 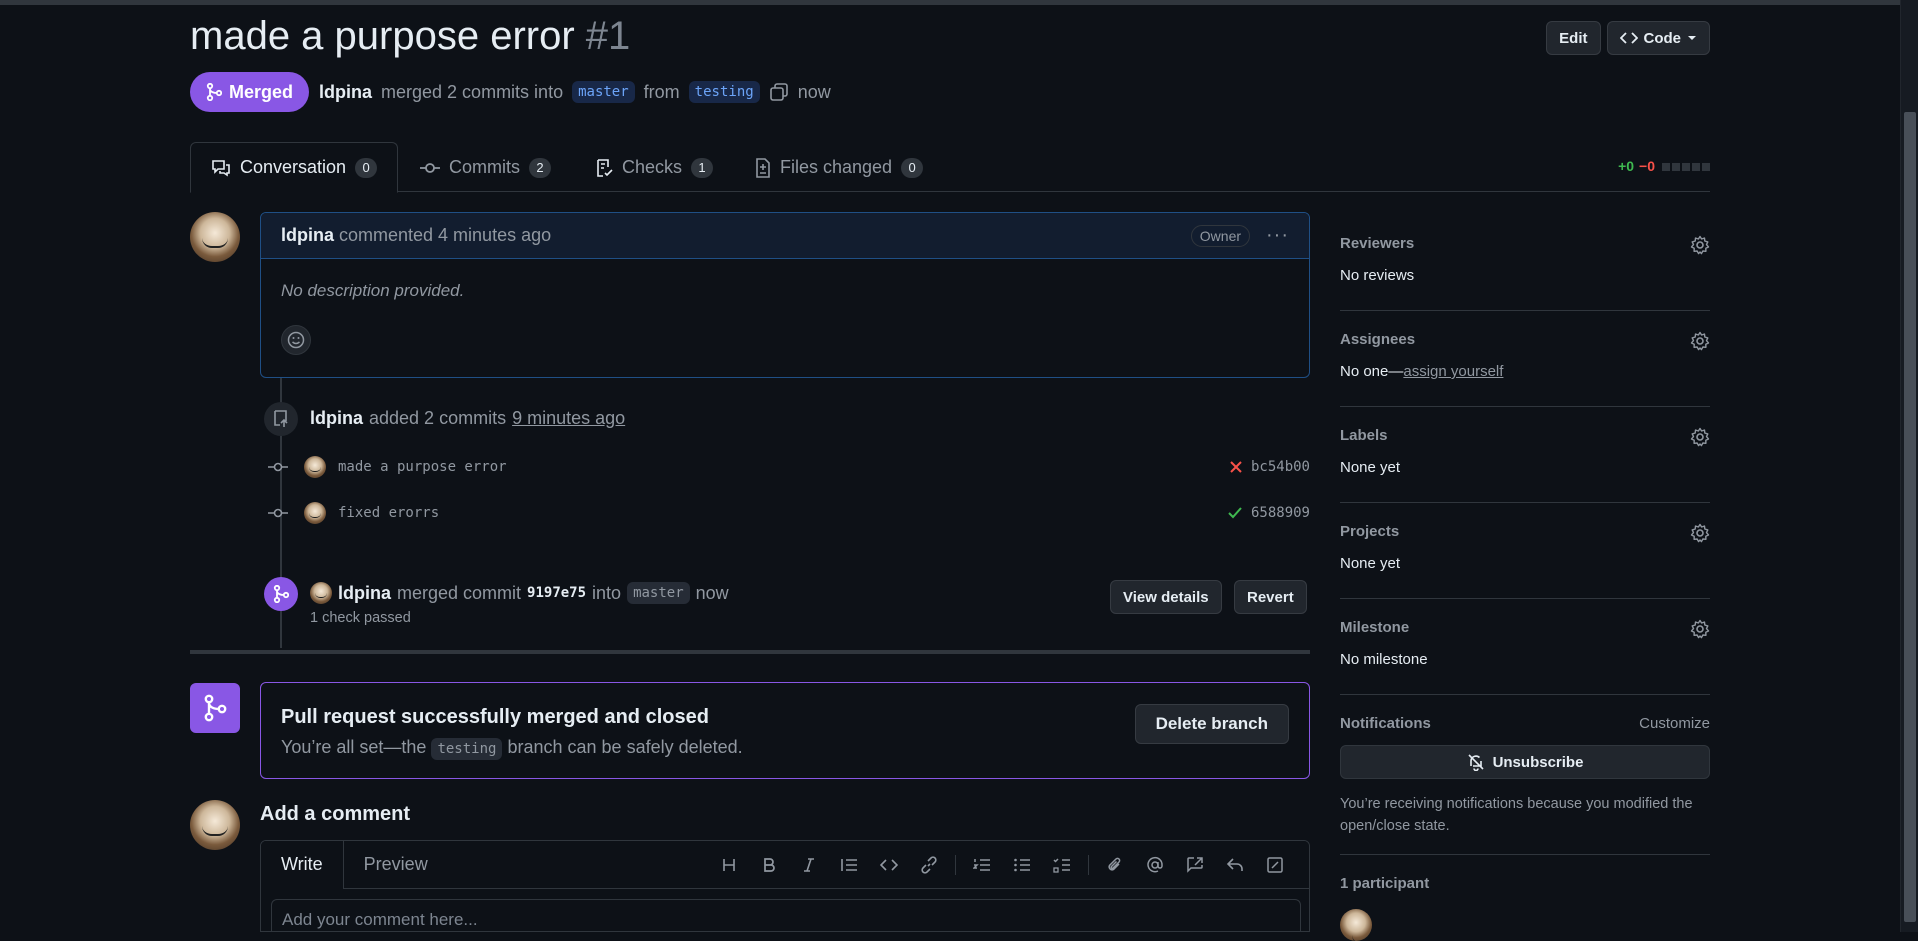 I want to click on view-details-button: View details, so click(x=1166, y=597).